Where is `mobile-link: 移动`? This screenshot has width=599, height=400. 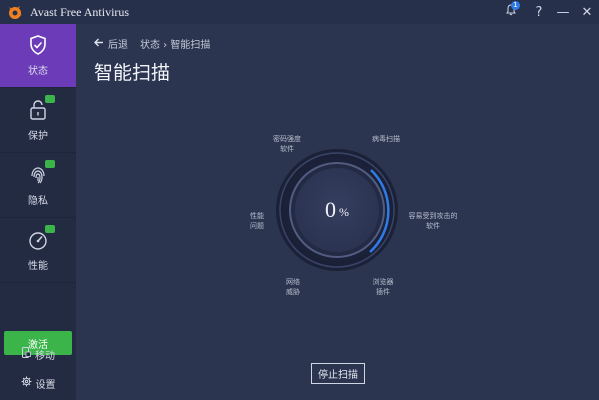
mobile-link: 移动 is located at coordinates (38, 354).